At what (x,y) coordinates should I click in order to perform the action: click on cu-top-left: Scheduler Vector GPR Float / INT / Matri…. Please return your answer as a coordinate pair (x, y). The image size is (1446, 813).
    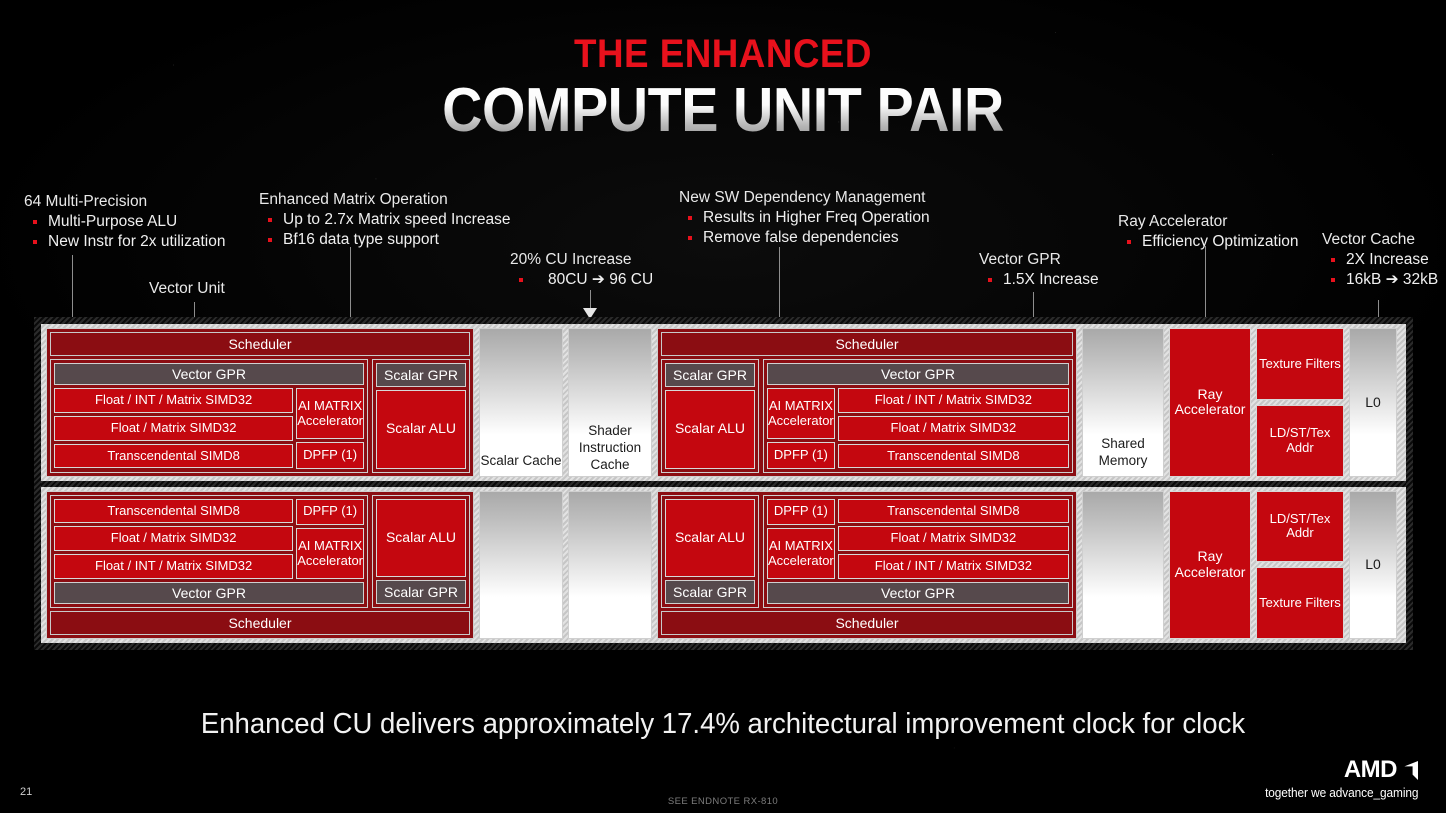
    Looking at the image, I should click on (260, 402).